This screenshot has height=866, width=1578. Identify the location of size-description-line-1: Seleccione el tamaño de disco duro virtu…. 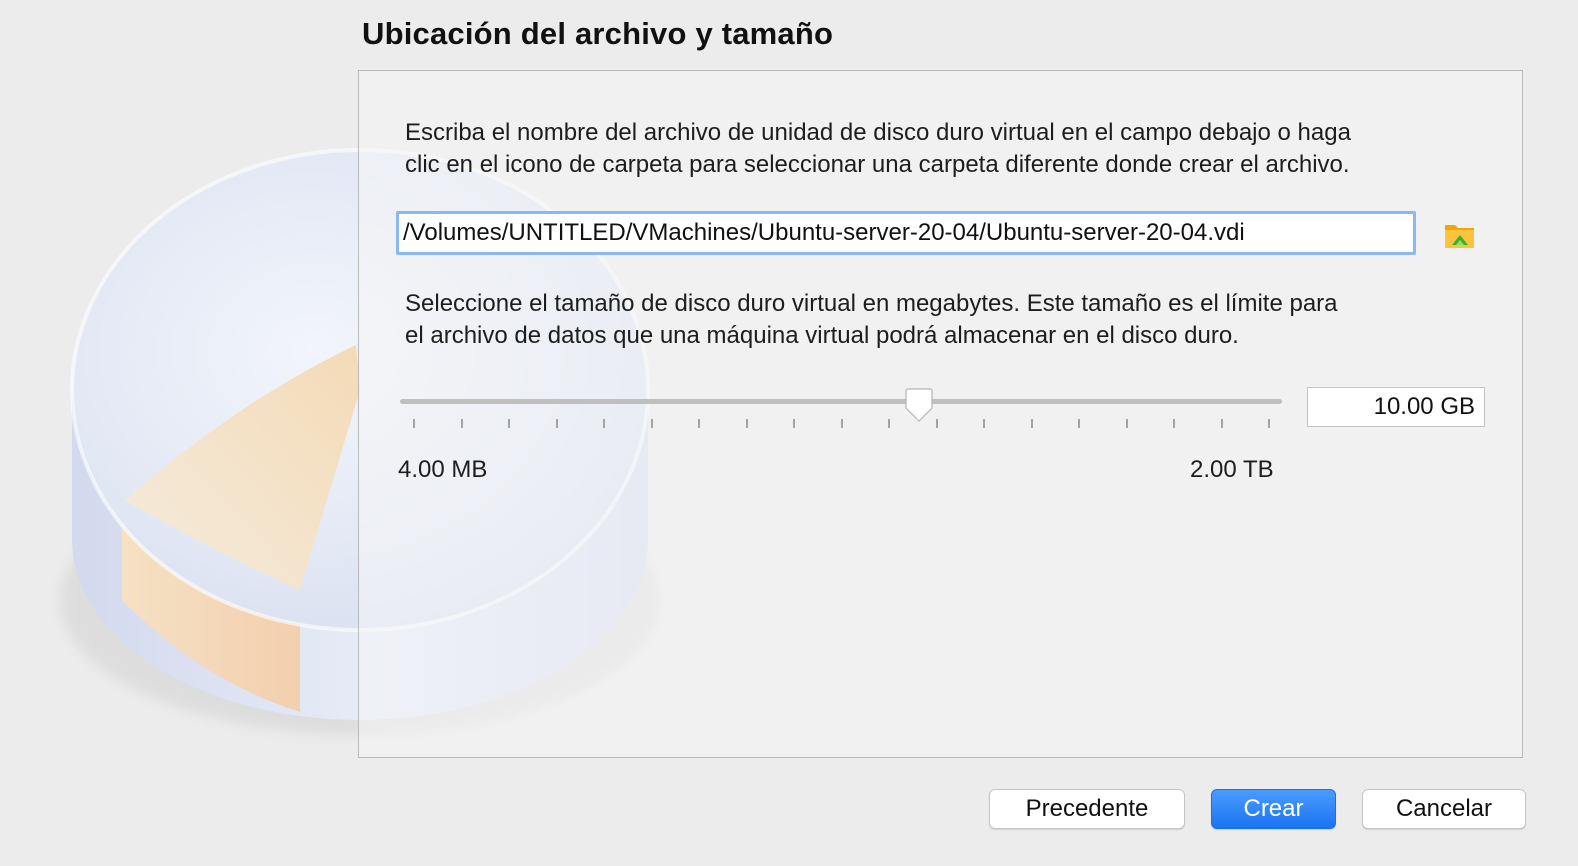
(871, 303).